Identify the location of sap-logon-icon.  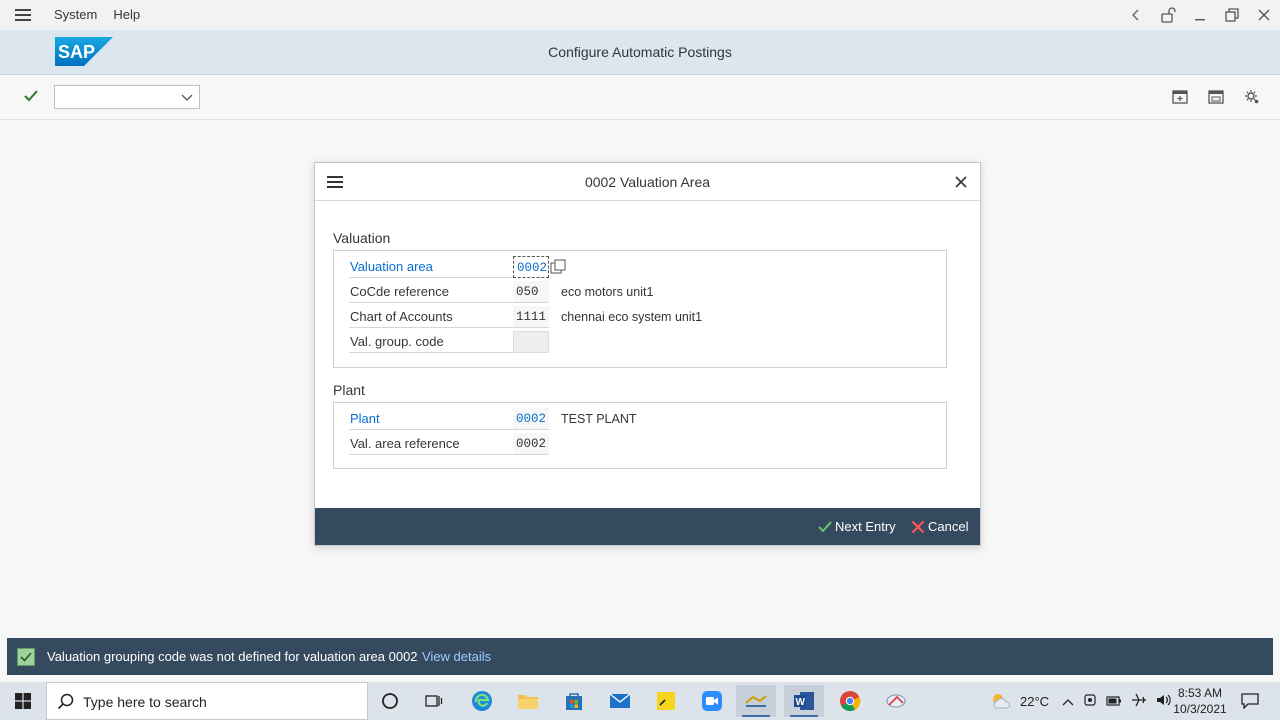
(756, 701).